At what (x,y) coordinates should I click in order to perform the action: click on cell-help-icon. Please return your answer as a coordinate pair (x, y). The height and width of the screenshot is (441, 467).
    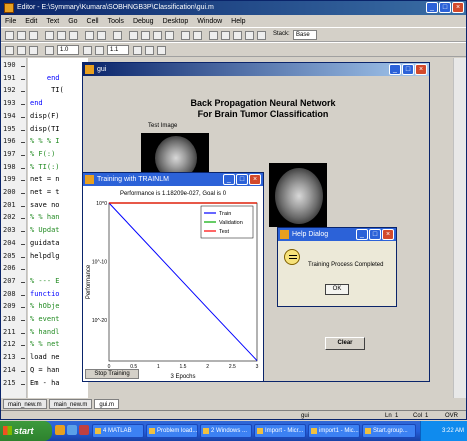
    Looking at the image, I should click on (161, 50).